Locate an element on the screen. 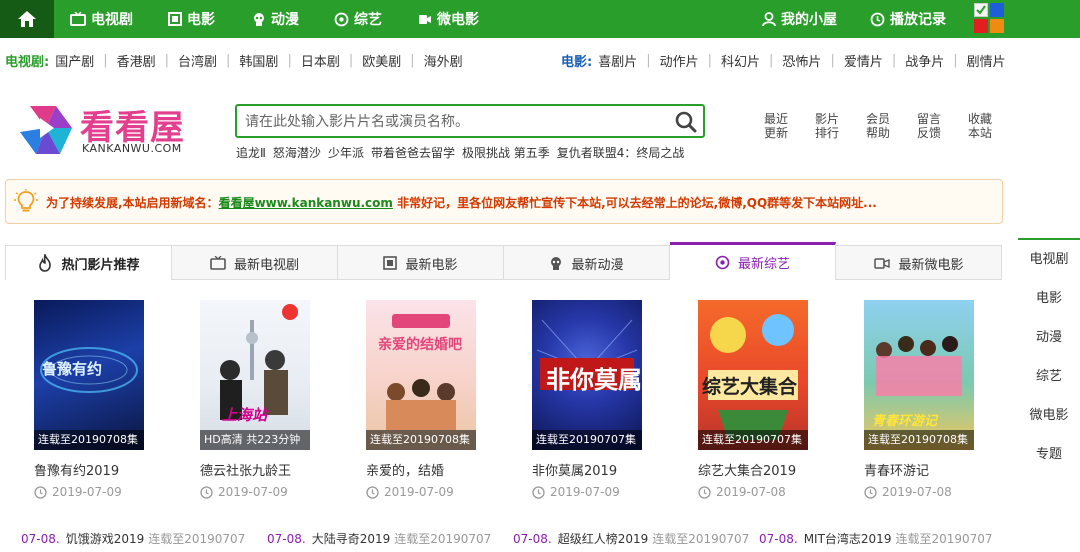 The height and width of the screenshot is (552, 1080). show-card: 非你莫属 连载至20190707集 非你莫属2019 2019-07-09 is located at coordinates (602, 399).